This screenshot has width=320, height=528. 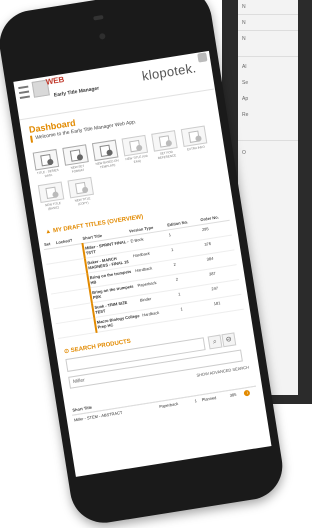 I want to click on cell-order: 181, so click(x=227, y=304).